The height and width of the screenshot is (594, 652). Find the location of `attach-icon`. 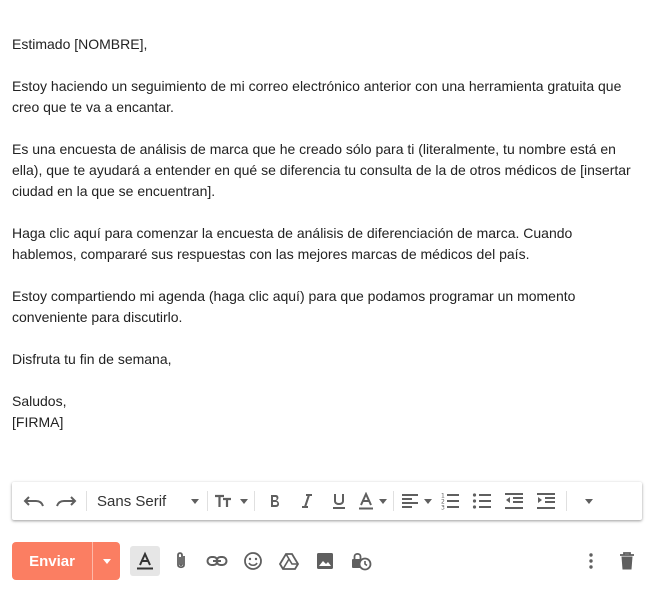

attach-icon is located at coordinates (181, 560).